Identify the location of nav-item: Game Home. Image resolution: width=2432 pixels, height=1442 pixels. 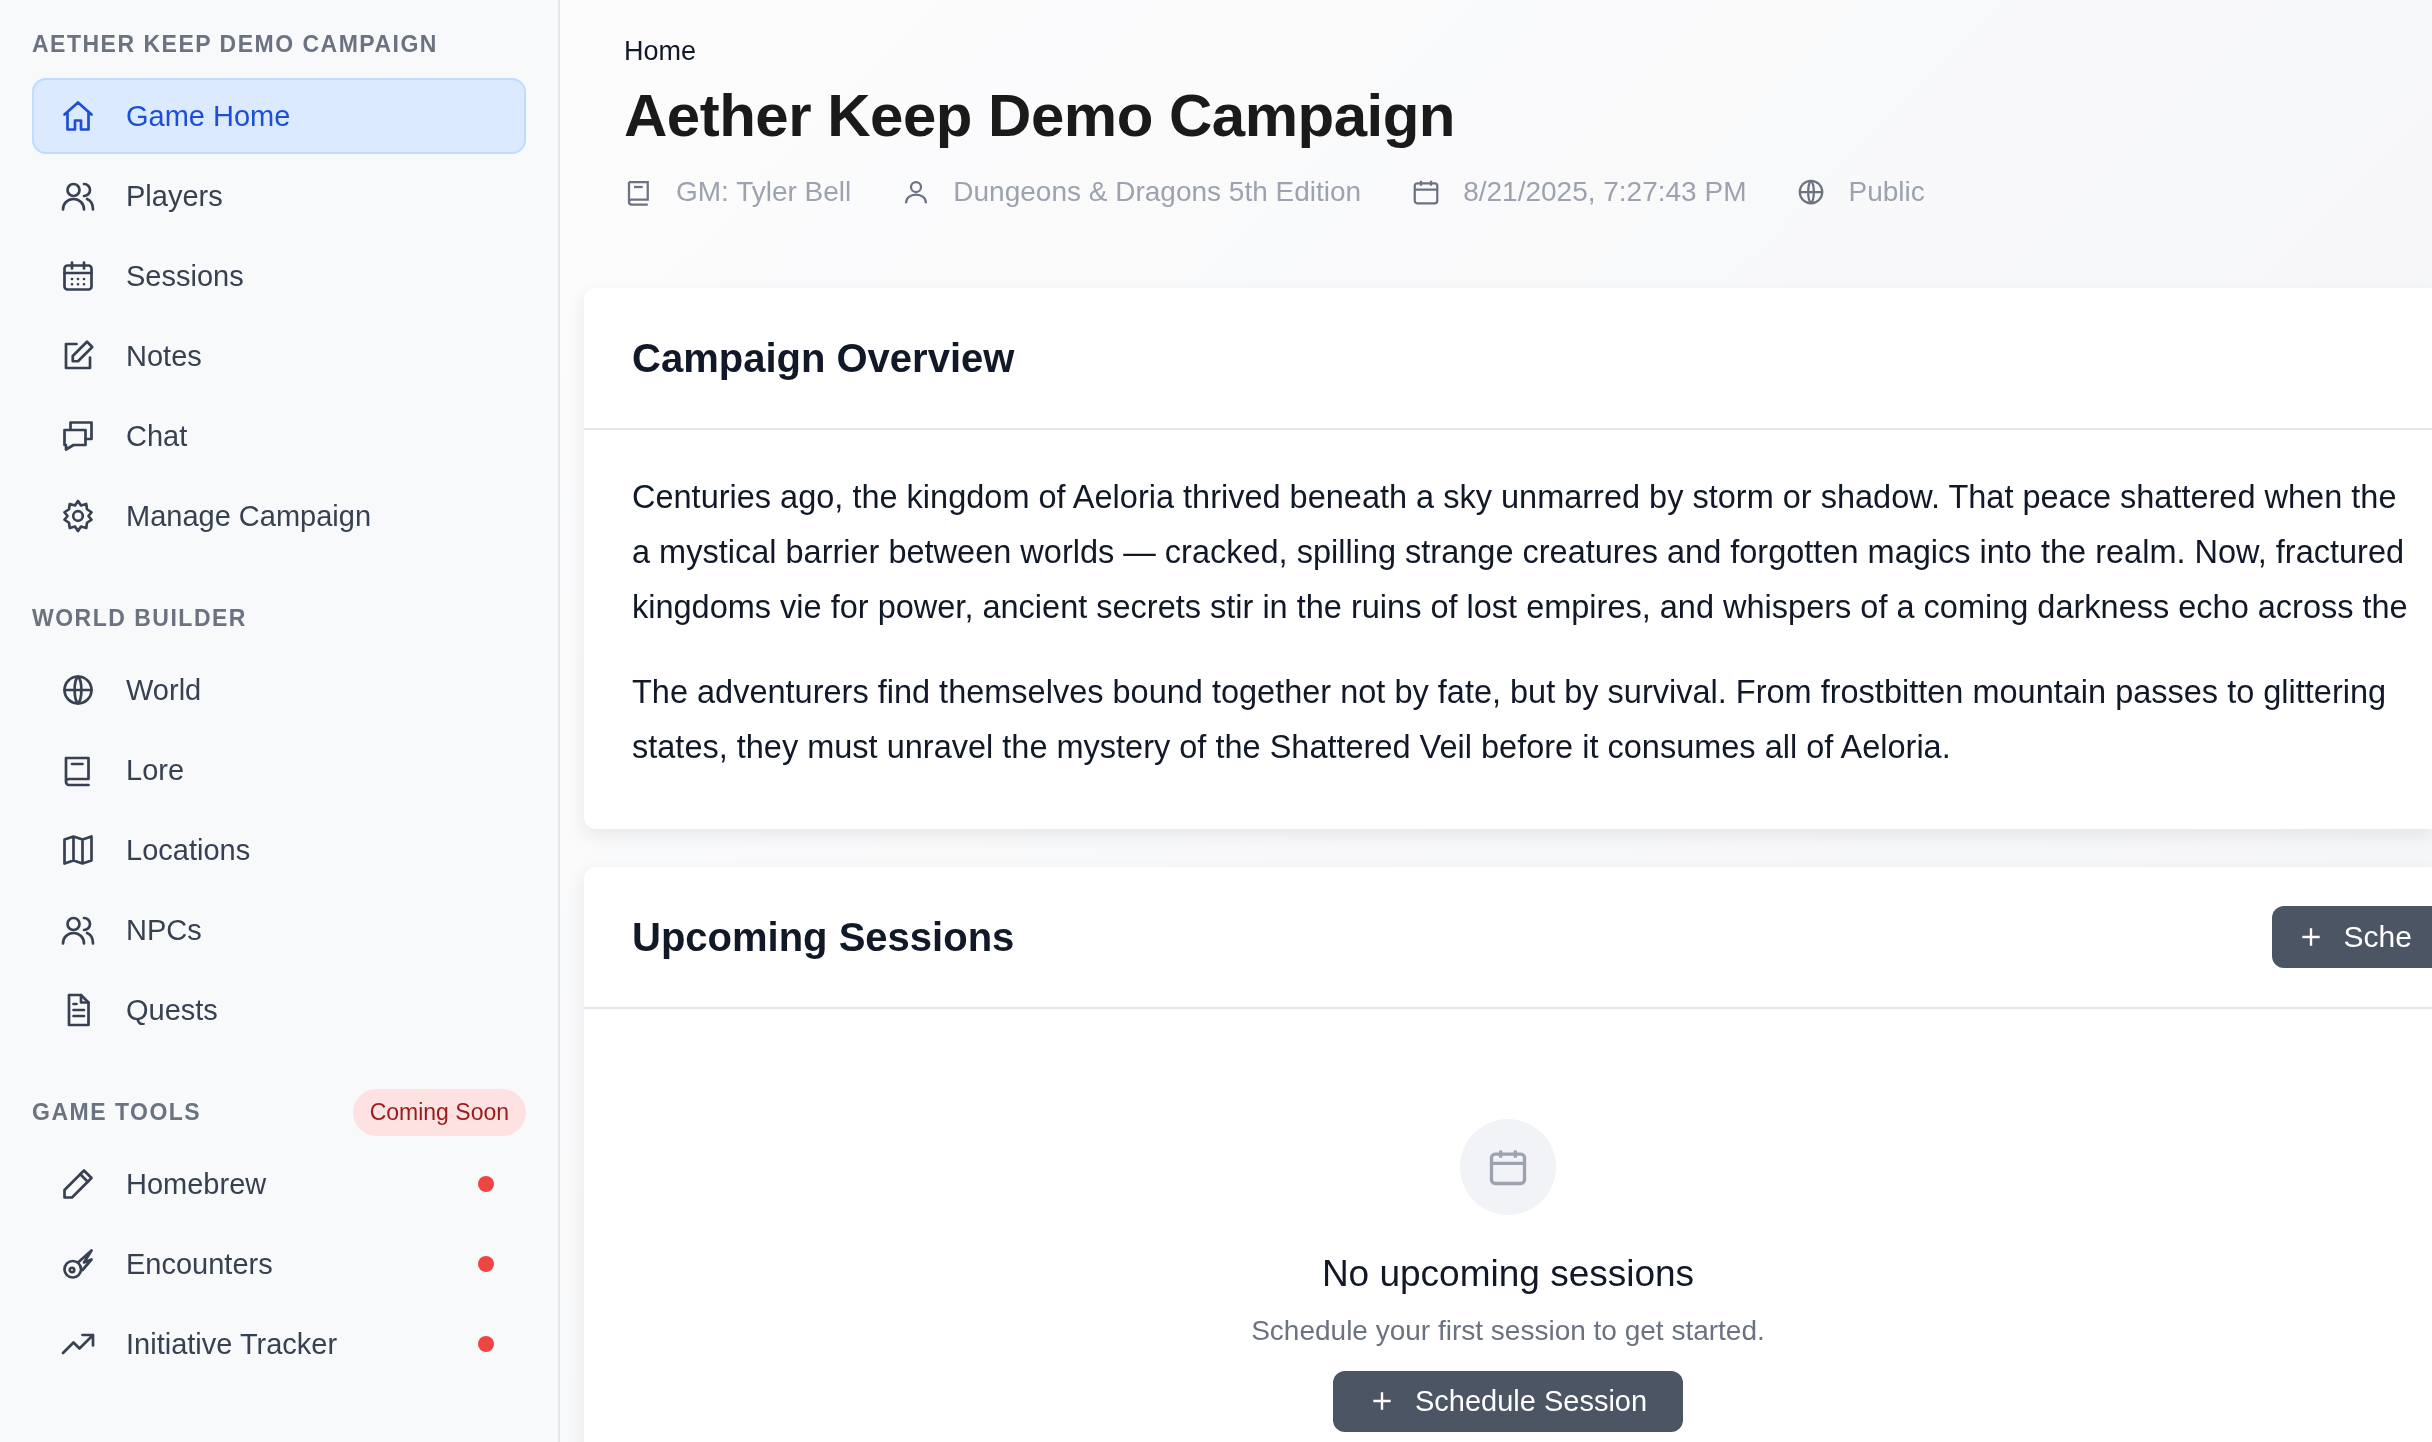
(279, 116).